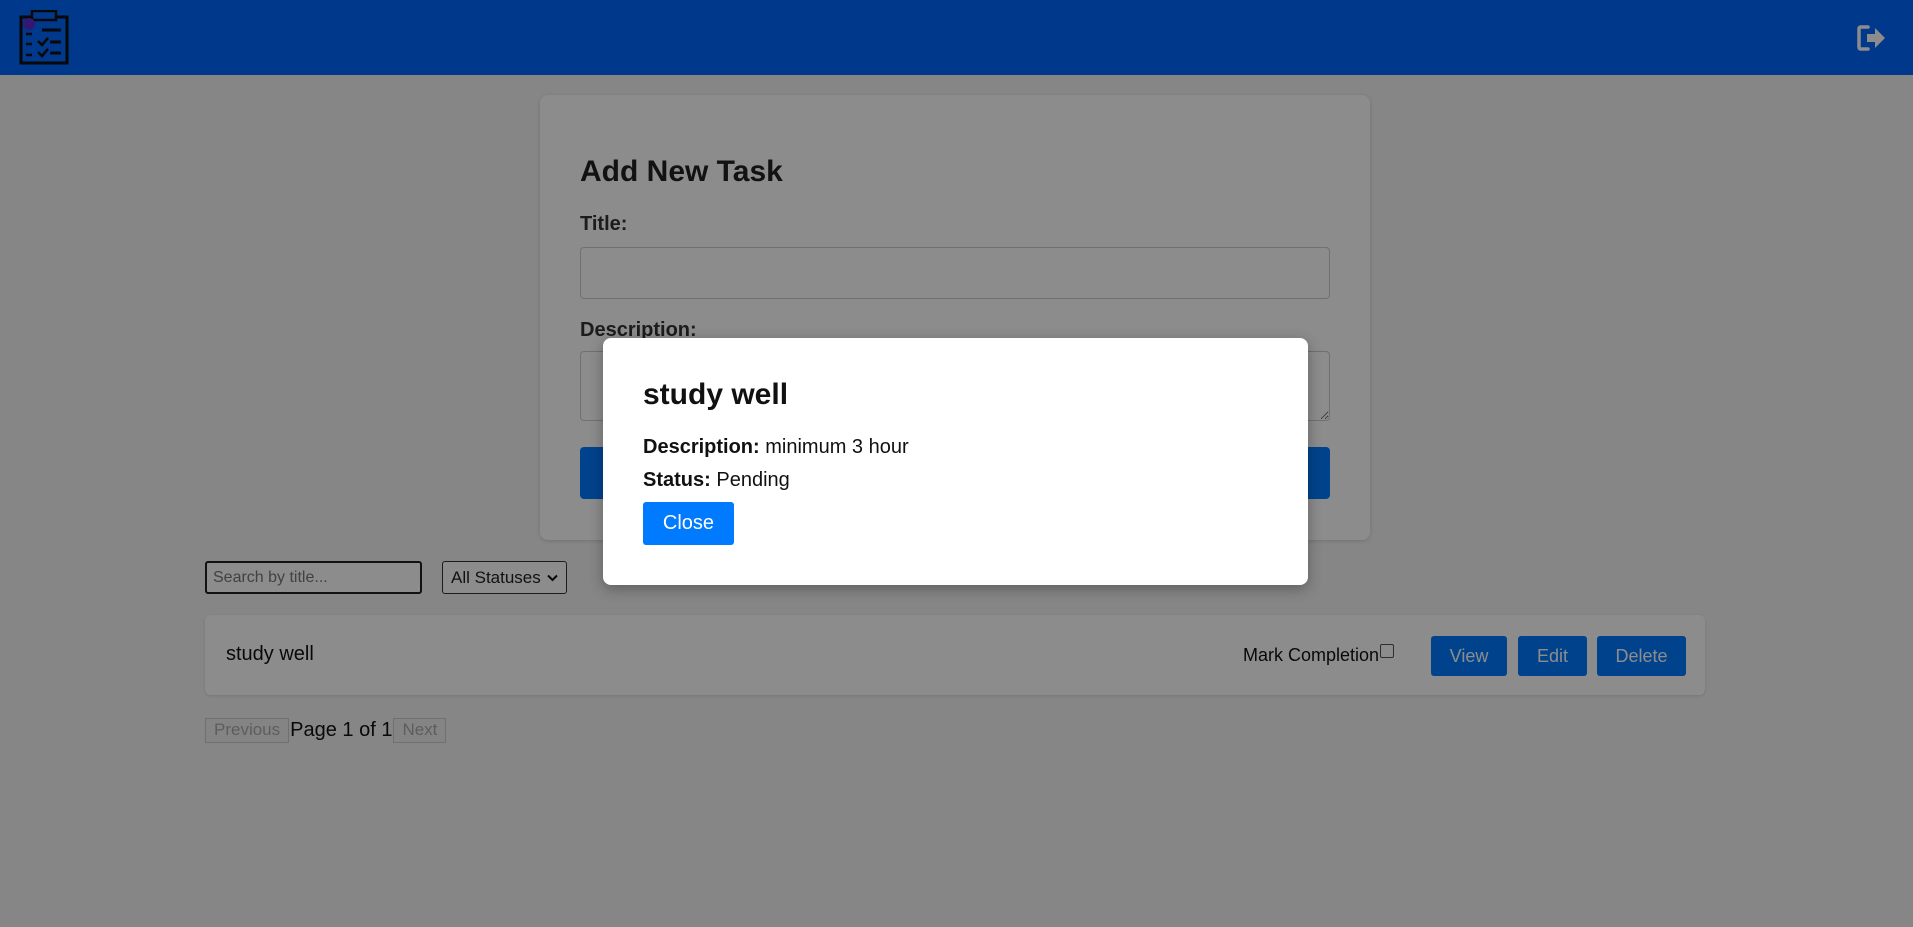  I want to click on modal-status-row: Status: Pending, so click(716, 480).